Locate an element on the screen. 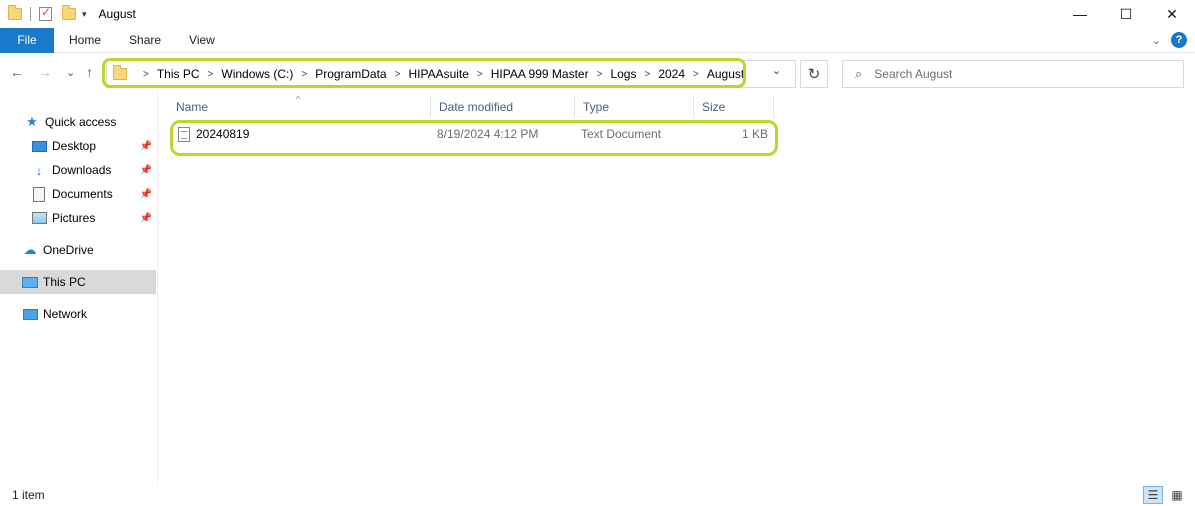  sidebar-item-label: Documents is located at coordinates (82, 194).